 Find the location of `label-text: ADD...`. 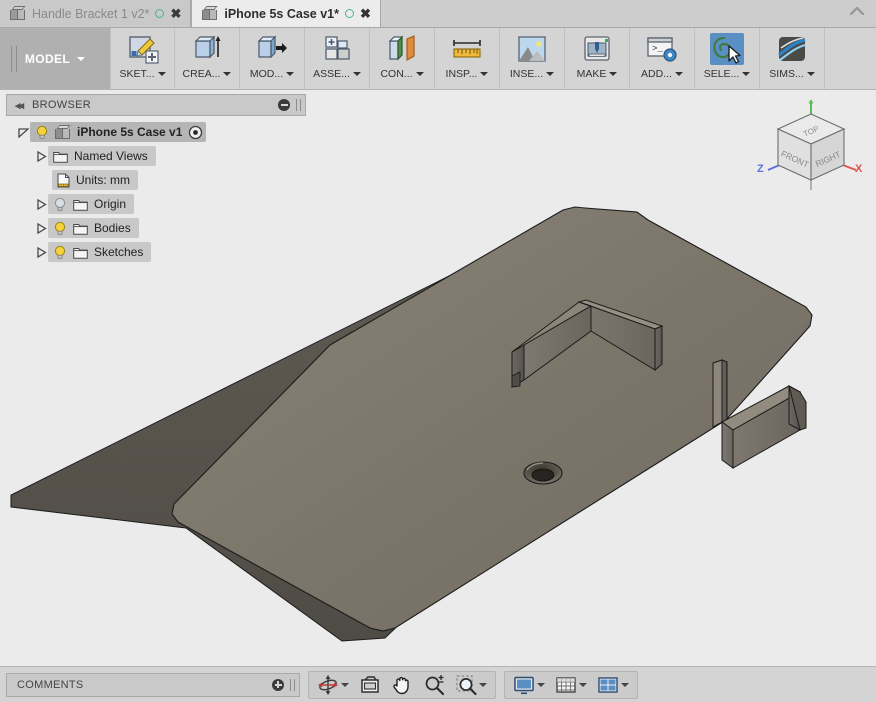

label-text: ADD... is located at coordinates (656, 74).